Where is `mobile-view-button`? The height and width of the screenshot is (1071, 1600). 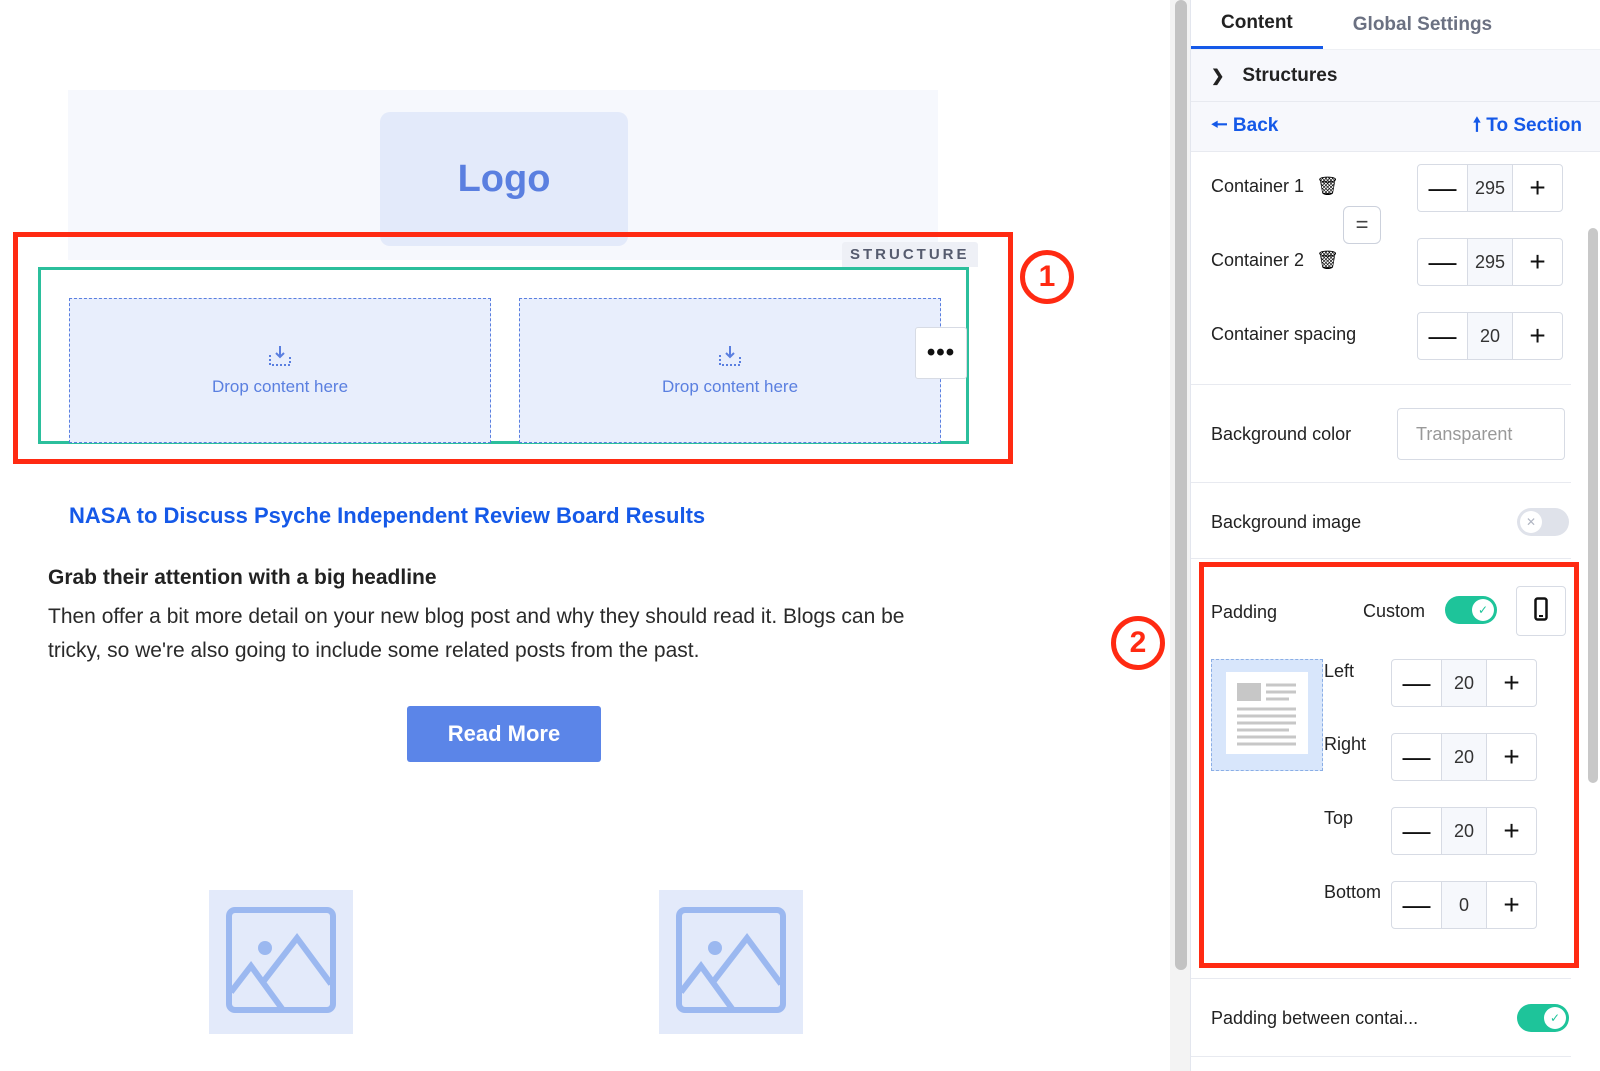
mobile-view-button is located at coordinates (1541, 611).